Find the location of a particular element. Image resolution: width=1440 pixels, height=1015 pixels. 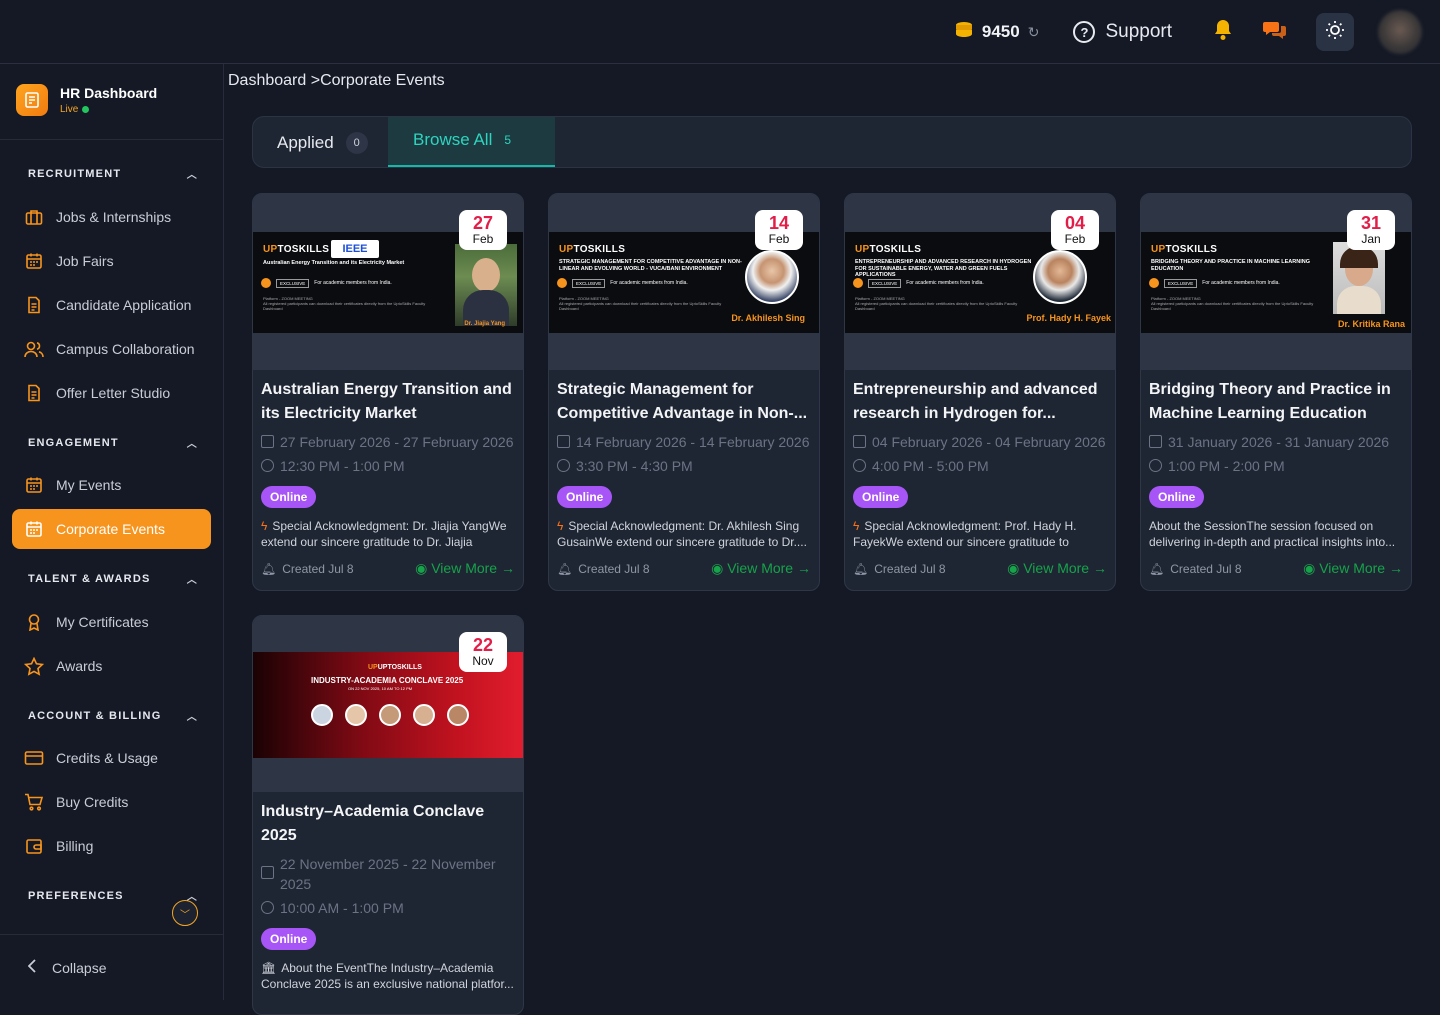

messages-button is located at coordinates (1275, 32).